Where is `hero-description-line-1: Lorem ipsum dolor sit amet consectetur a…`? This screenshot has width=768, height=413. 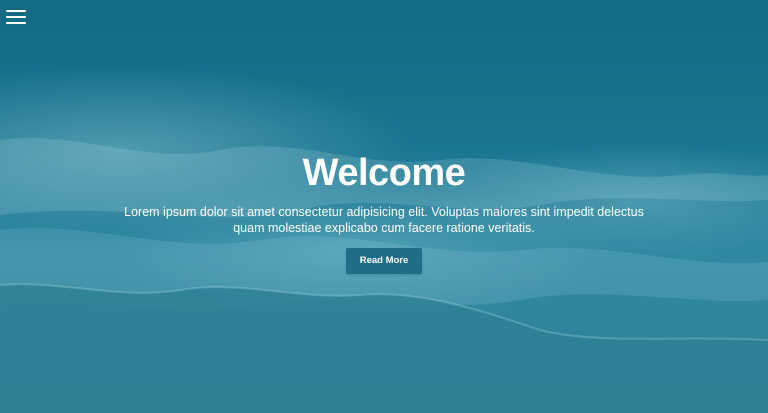
hero-description-line-1: Lorem ipsum dolor sit amet consectetur a… is located at coordinates (384, 212).